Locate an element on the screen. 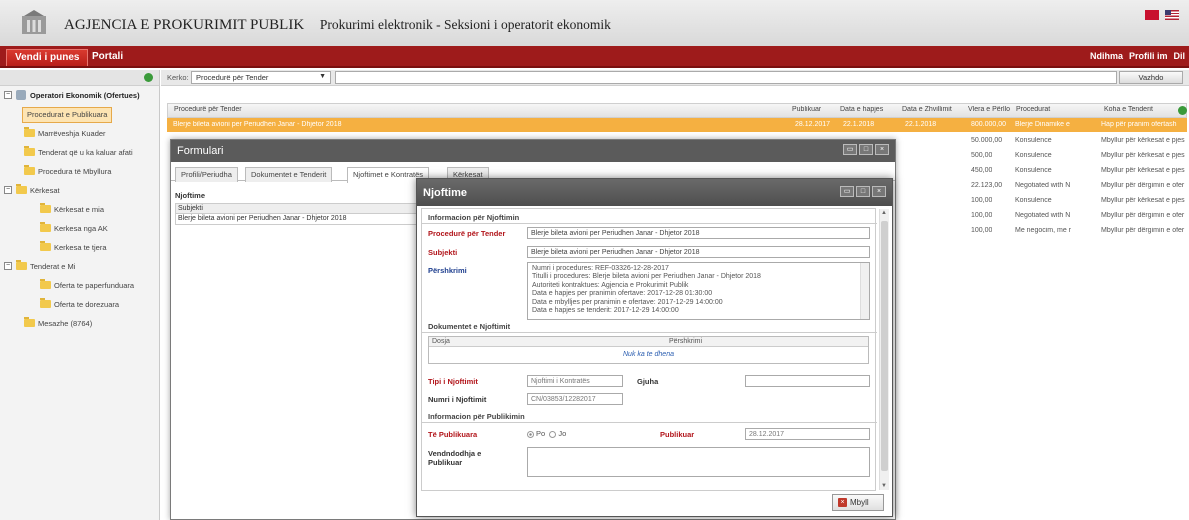  profile-link: Profili im is located at coordinates (1148, 56).